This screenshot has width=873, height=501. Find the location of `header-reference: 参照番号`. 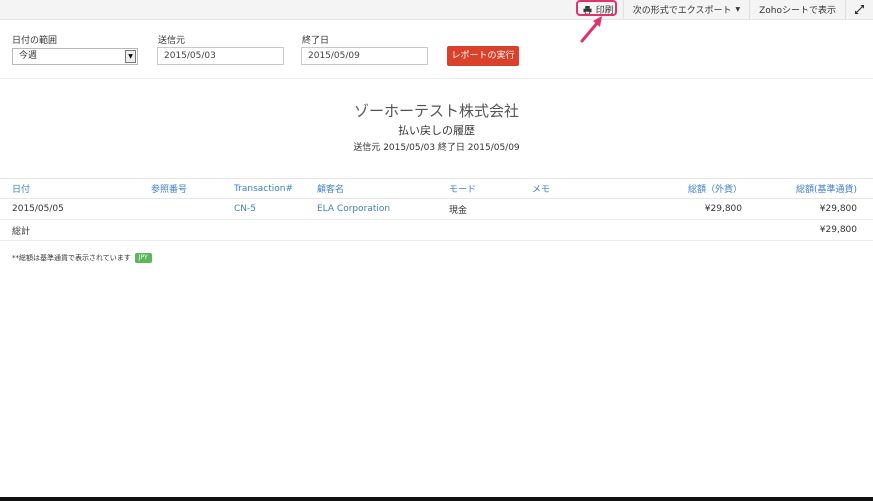

header-reference: 参照番号 is located at coordinates (192, 188).